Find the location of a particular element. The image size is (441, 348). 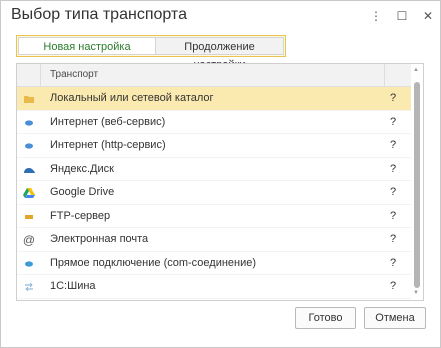

scrollbar-thumb is located at coordinates (417, 185).